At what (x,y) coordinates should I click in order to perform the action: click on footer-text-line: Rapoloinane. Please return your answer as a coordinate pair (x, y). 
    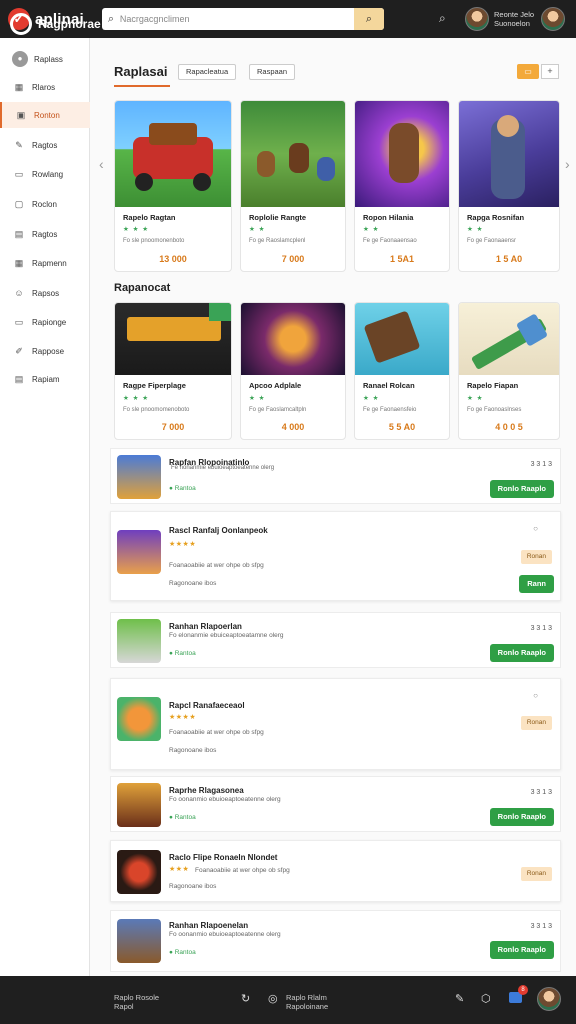
    Looking at the image, I should click on (307, 1006).